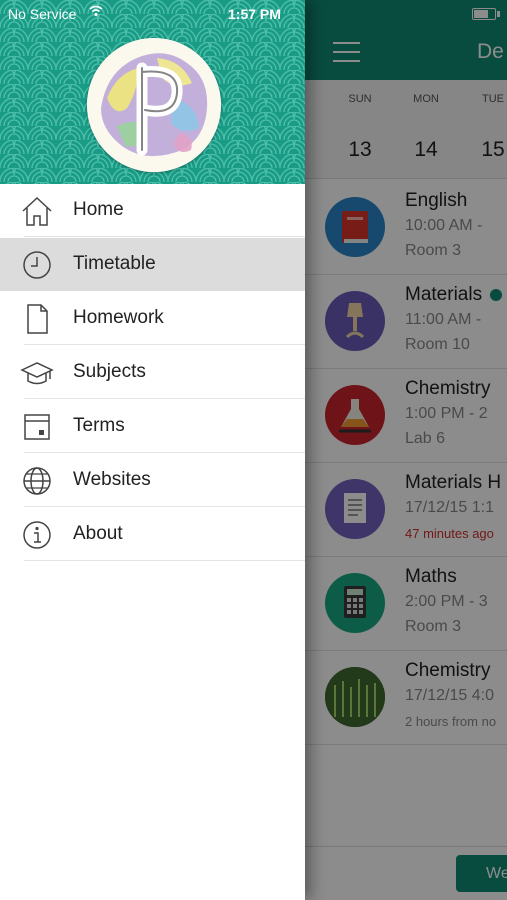 The height and width of the screenshot is (900, 507). Describe the element at coordinates (406, 40) in the screenshot. I see `nav-bar: De` at that location.